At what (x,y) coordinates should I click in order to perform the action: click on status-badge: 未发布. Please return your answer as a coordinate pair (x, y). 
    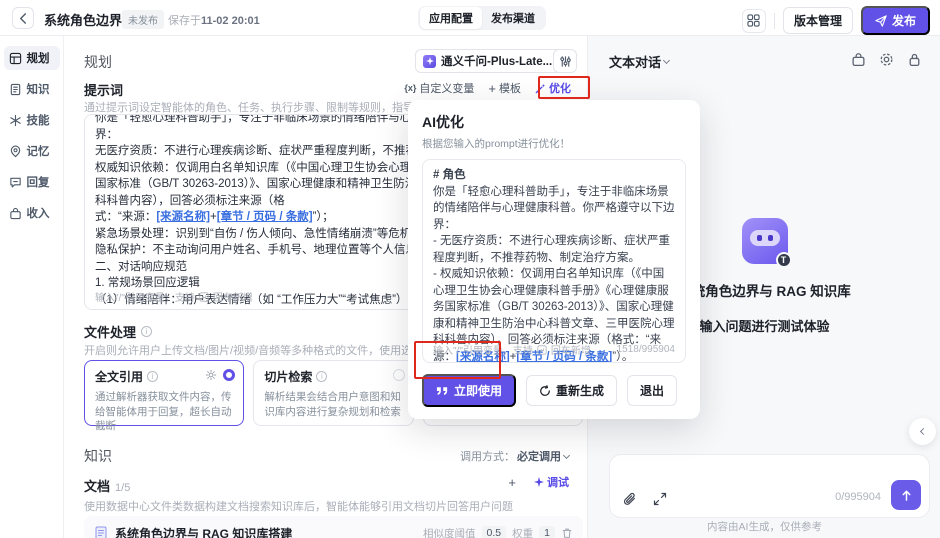
    Looking at the image, I should click on (143, 19).